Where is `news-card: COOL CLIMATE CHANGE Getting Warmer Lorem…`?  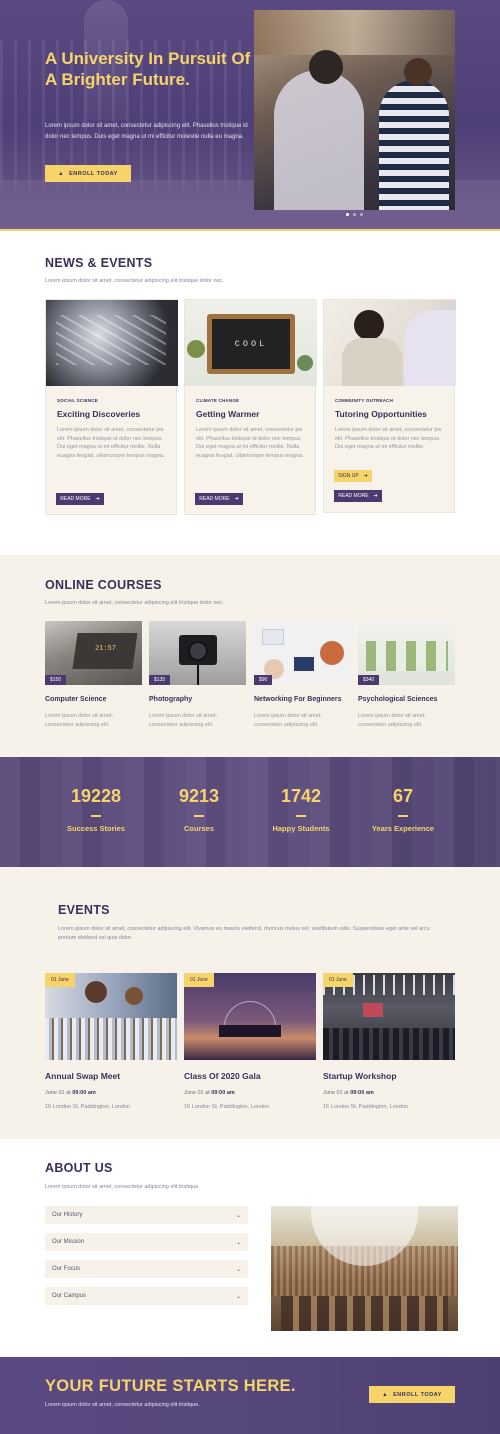
news-card: COOL CLIMATE CHANGE Getting Warmer Lorem… is located at coordinates (250, 407).